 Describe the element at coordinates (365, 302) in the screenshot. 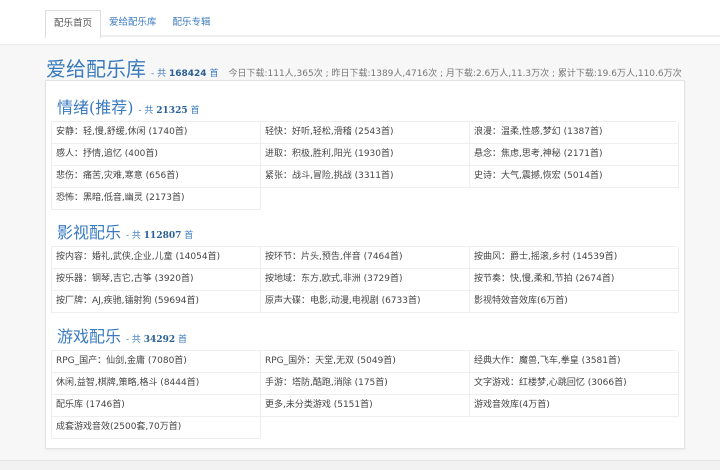

I see `category-link: 原声大碟：电影,动漫,电视剧 (6733首)` at that location.